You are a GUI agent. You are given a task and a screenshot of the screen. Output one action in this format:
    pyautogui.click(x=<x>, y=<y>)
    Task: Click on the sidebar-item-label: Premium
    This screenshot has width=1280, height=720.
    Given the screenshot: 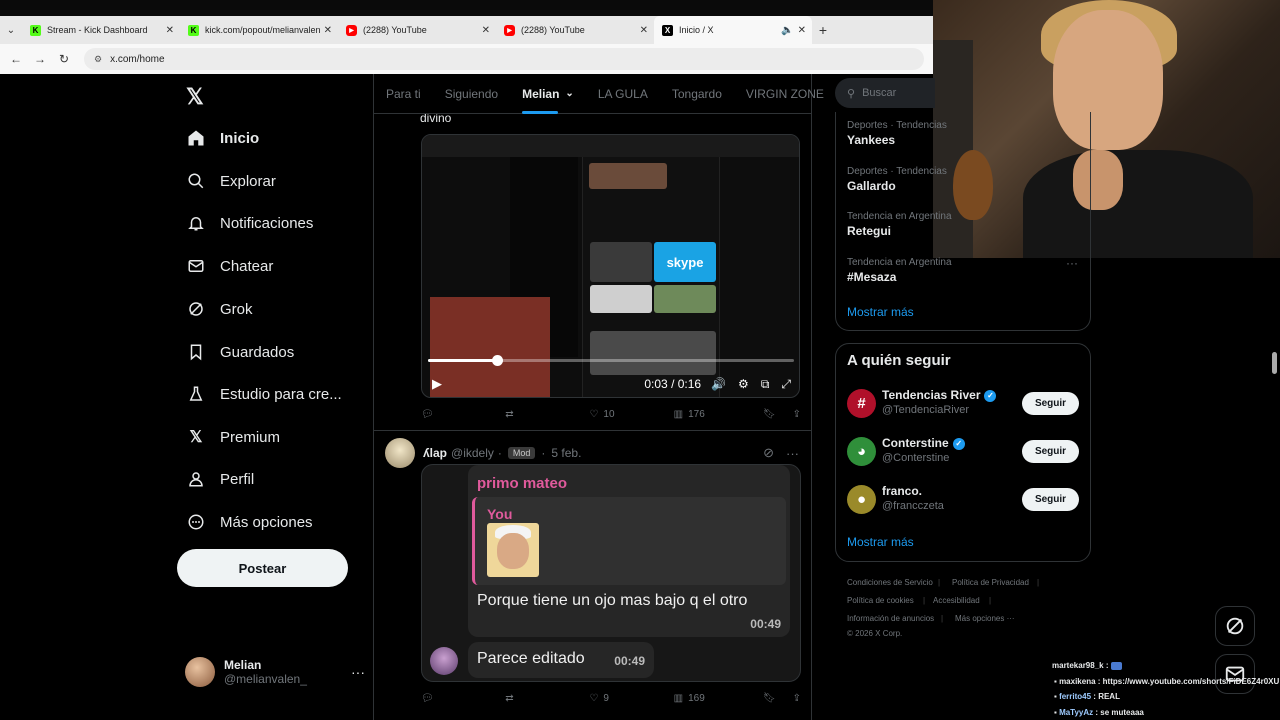 What is the action you would take?
    pyautogui.click(x=250, y=437)
    